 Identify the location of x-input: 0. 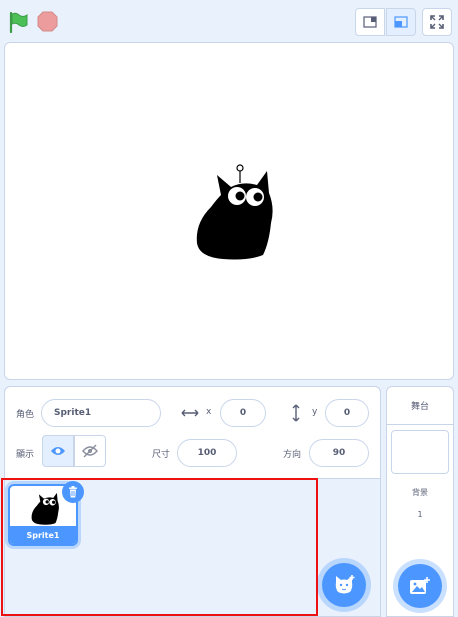
(243, 413).